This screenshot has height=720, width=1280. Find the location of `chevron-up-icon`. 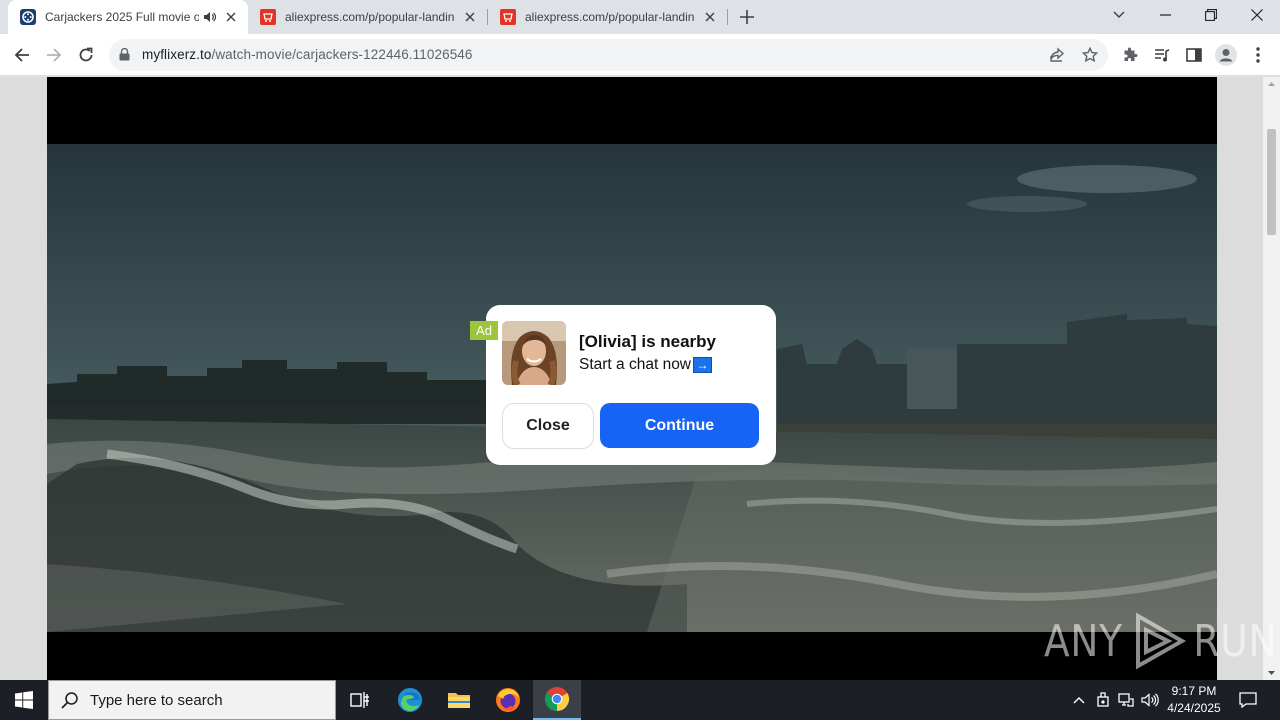

chevron-up-icon is located at coordinates (1079, 700).